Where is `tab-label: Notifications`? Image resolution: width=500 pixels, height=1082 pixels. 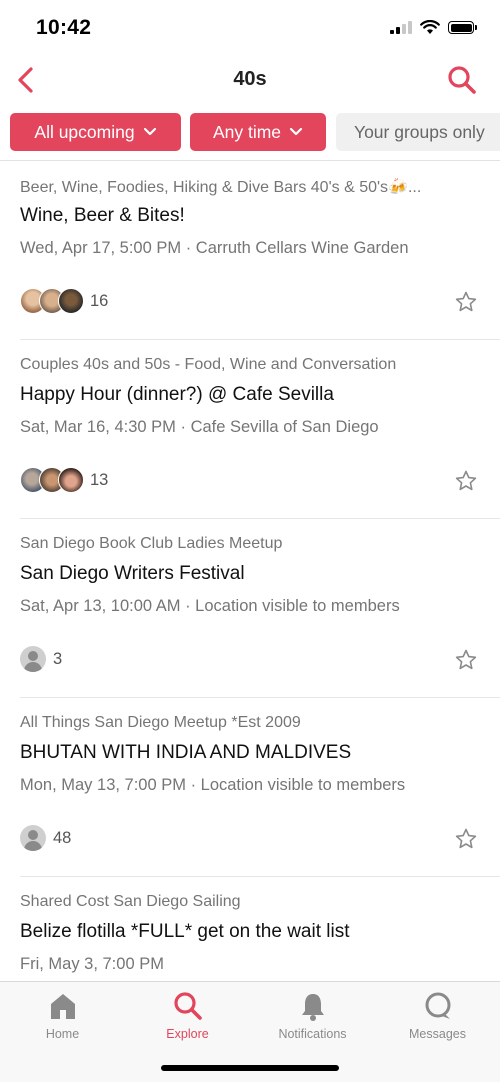 tab-label: Notifications is located at coordinates (312, 1034).